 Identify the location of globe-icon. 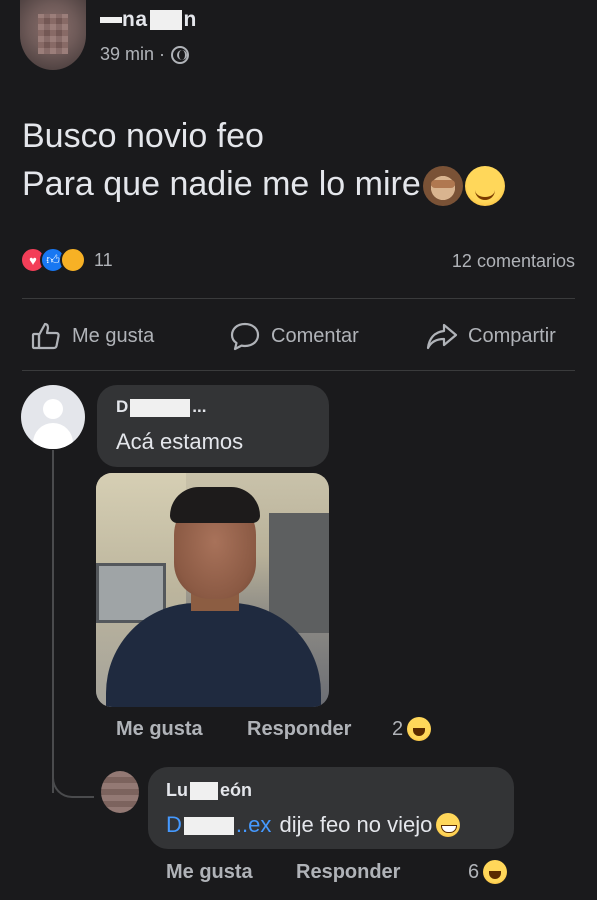
(180, 54).